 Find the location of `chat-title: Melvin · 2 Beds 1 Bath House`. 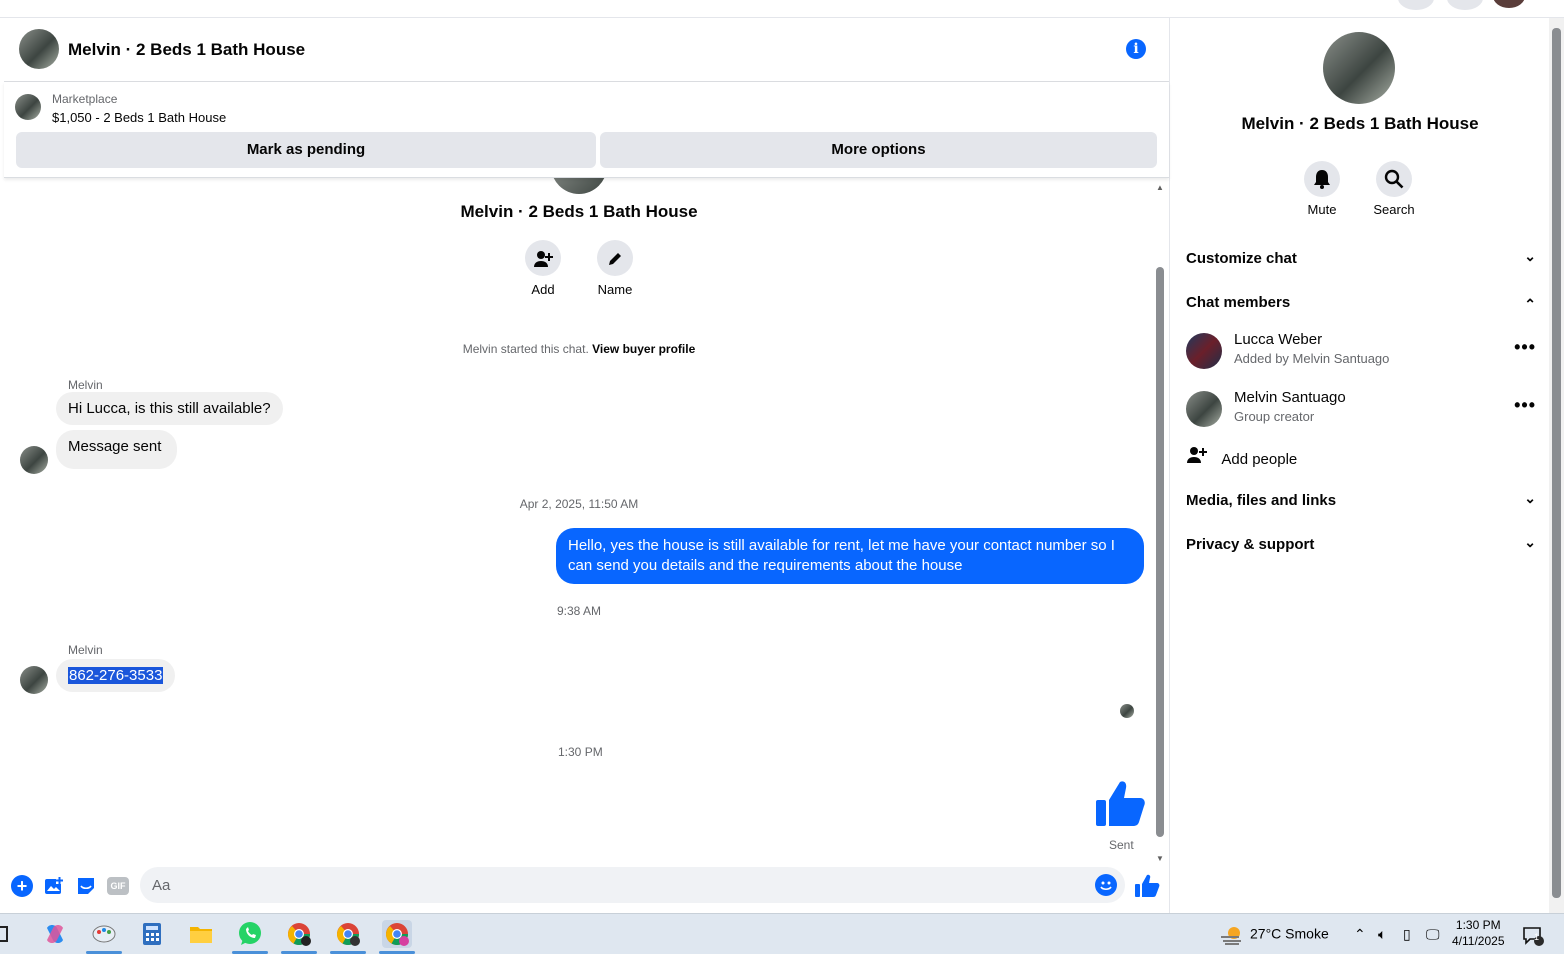

chat-title: Melvin · 2 Beds 1 Bath House is located at coordinates (186, 50).